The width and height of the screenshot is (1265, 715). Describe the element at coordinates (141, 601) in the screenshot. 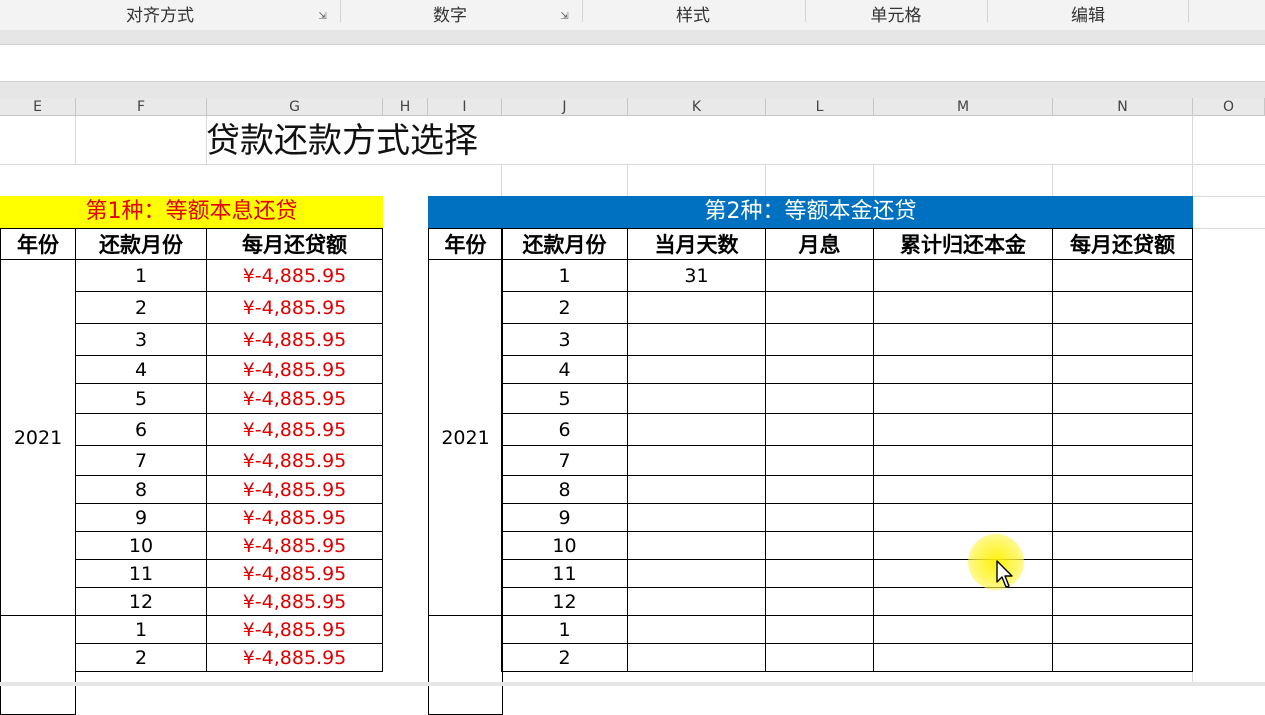

I see `table1-month-cell: 12` at that location.